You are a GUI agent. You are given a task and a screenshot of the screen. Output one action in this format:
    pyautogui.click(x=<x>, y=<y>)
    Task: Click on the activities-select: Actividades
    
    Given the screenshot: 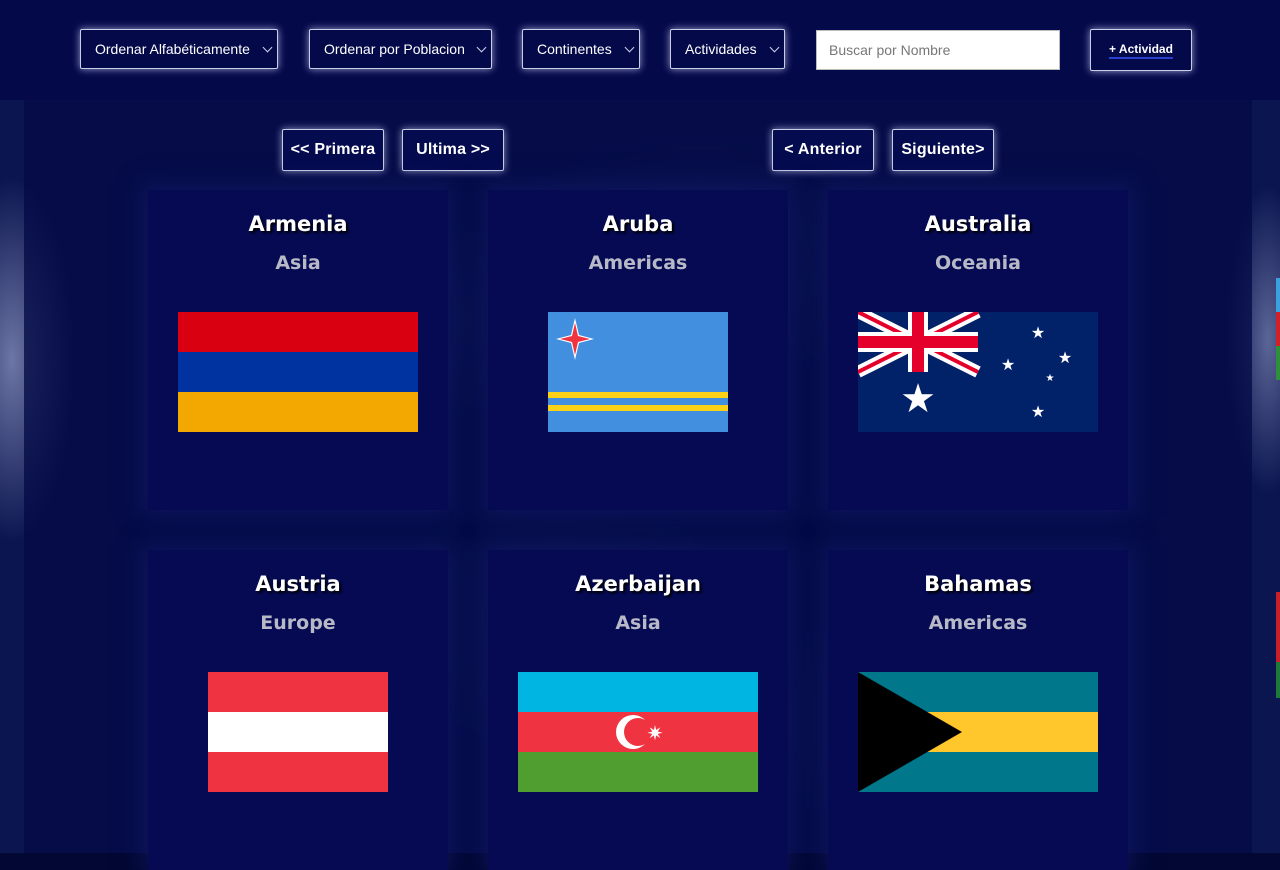 What is the action you would take?
    pyautogui.click(x=727, y=49)
    